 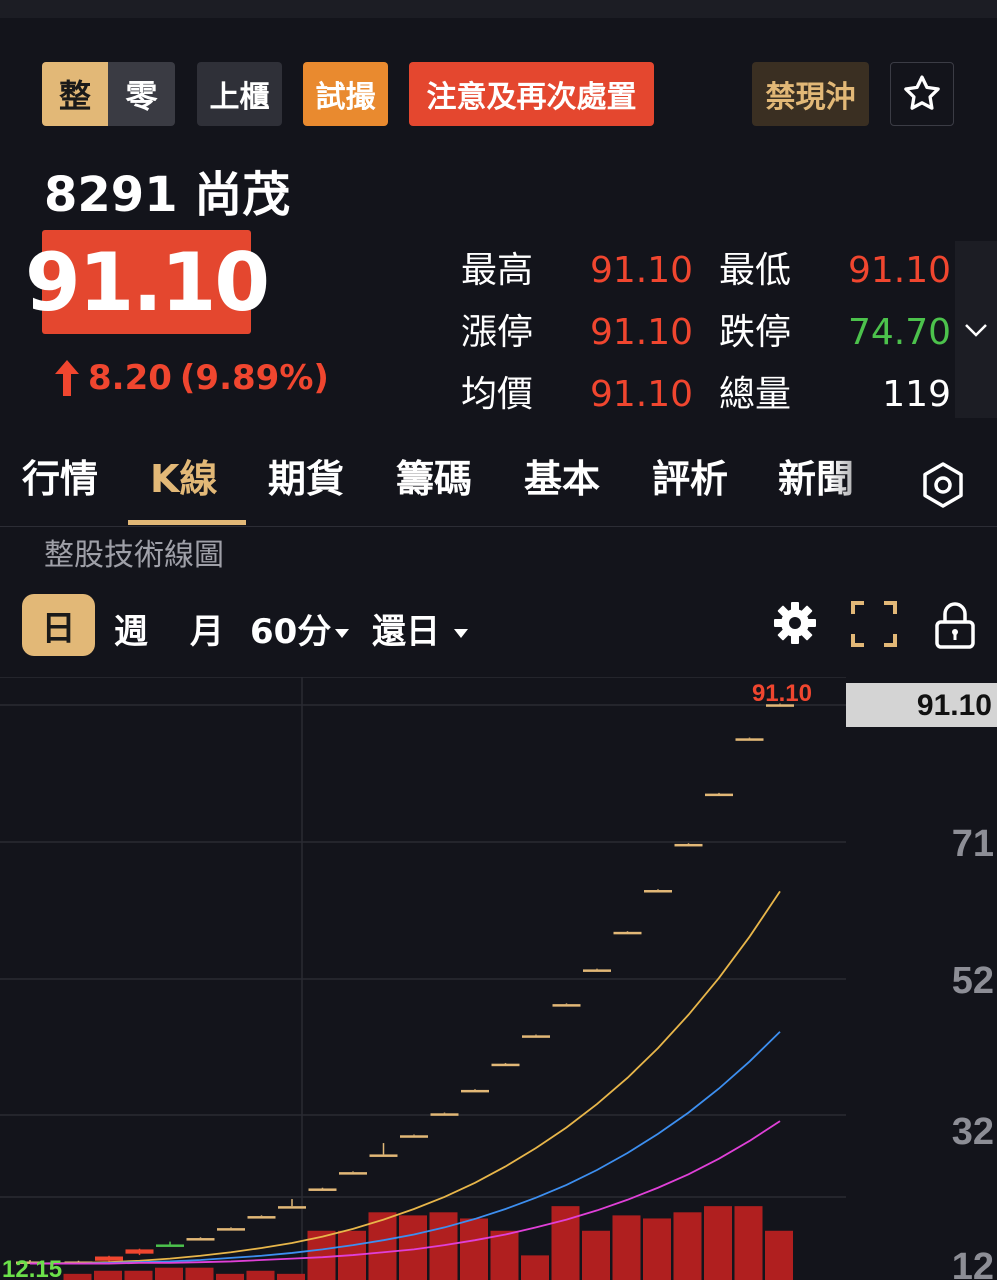 What do you see at coordinates (167, 195) in the screenshot?
I see `stock-title: 8291 尚茂` at bounding box center [167, 195].